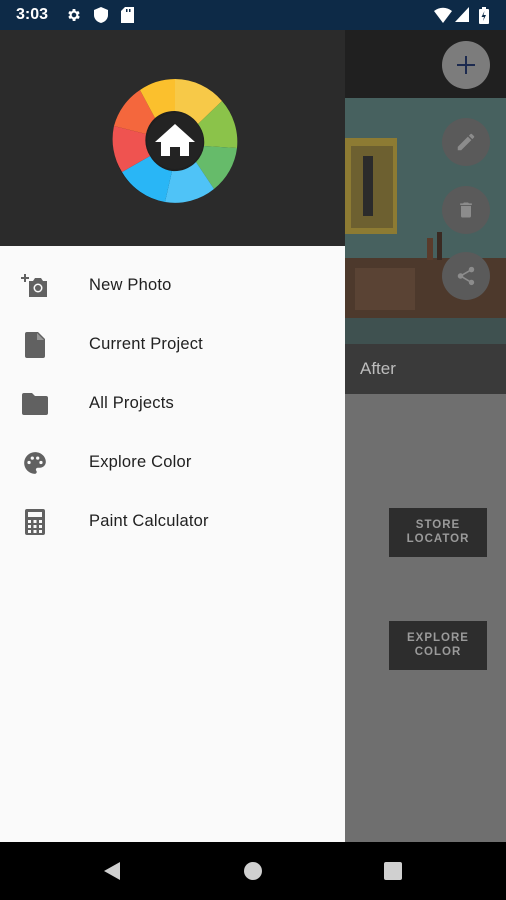 The image size is (506, 900). What do you see at coordinates (101, 15) in the screenshot?
I see `shield-icon` at bounding box center [101, 15].